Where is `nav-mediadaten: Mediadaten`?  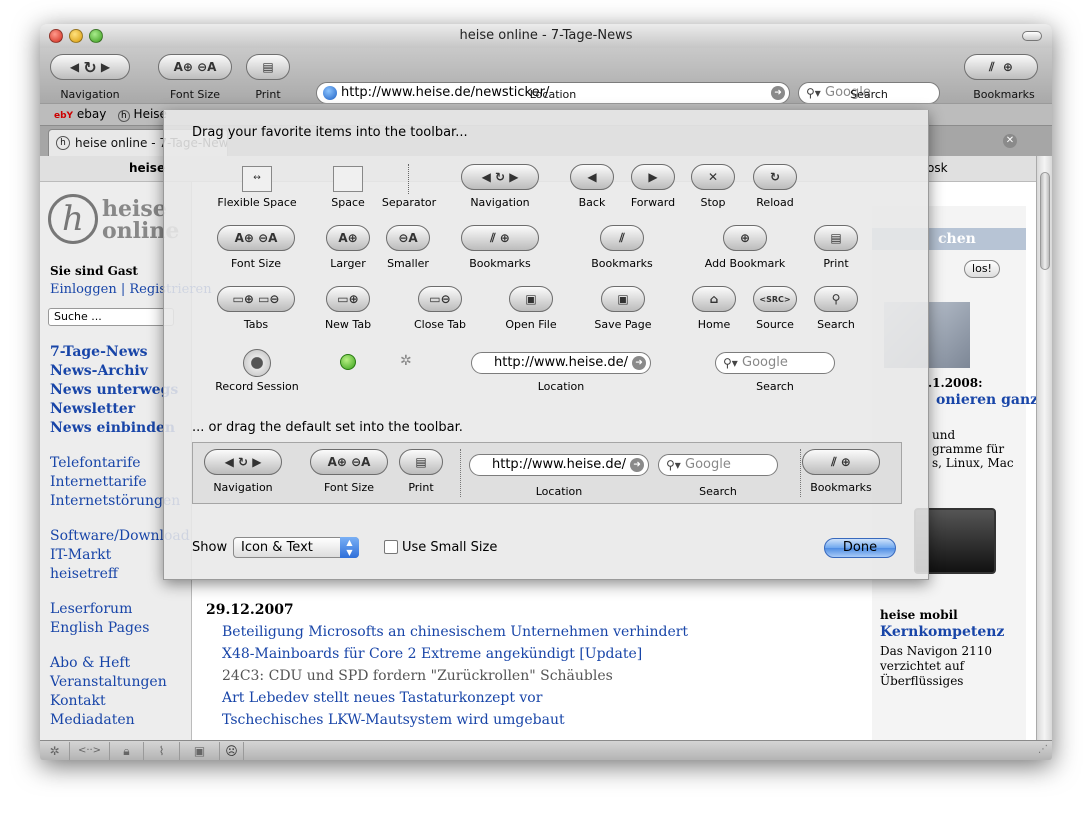
nav-mediadaten: Mediadaten is located at coordinates (92, 720).